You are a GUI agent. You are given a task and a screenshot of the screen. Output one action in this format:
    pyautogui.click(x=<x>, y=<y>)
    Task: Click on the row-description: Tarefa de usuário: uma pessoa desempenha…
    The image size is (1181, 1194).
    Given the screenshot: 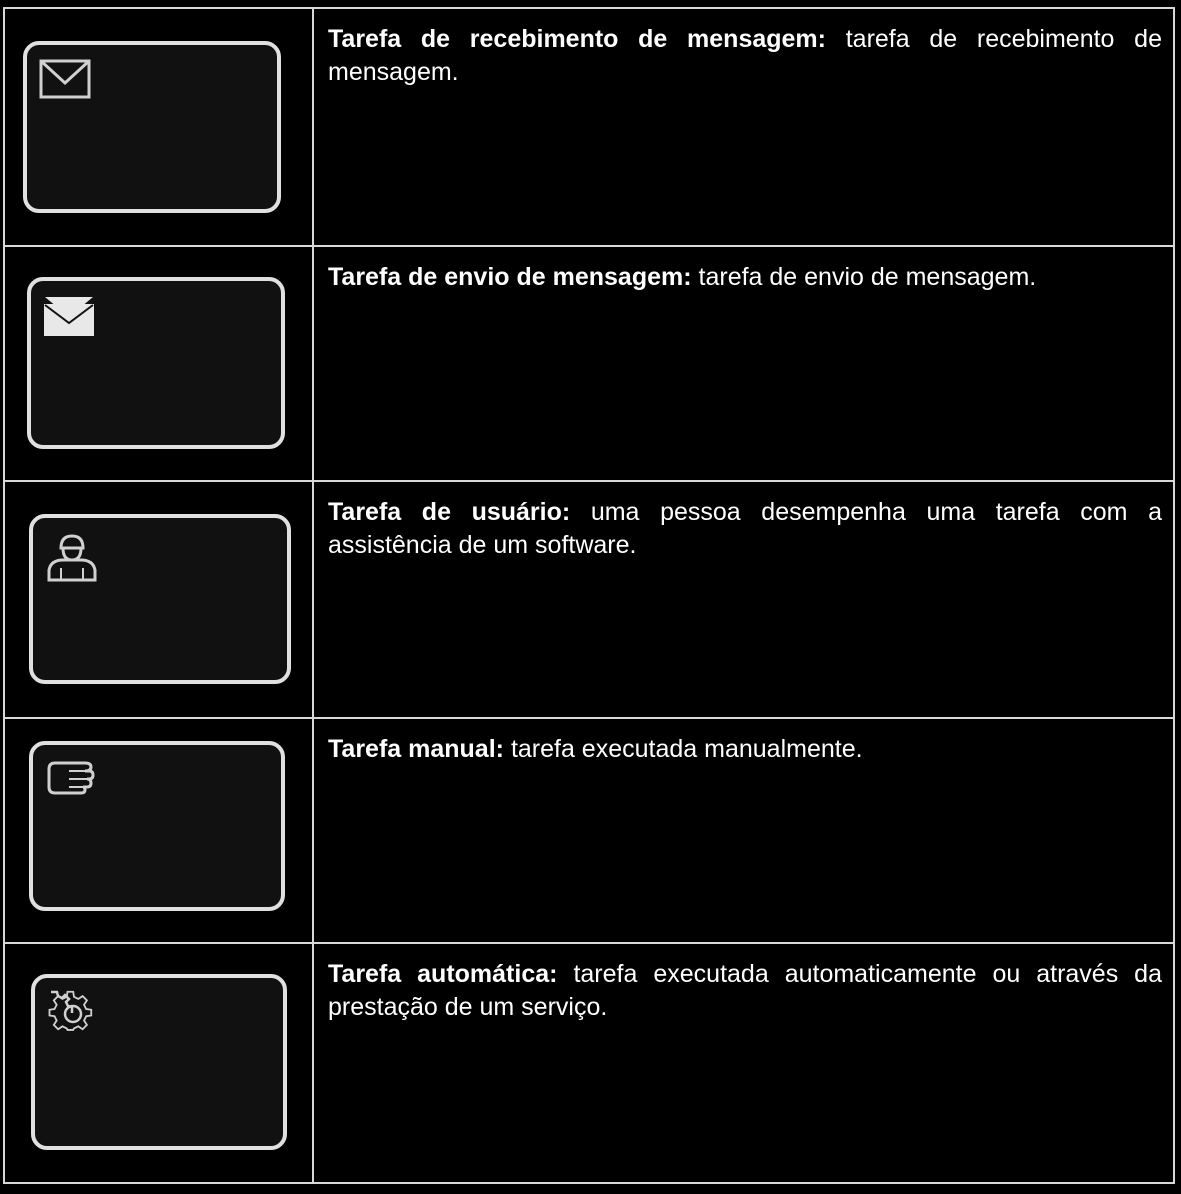 What is the action you would take?
    pyautogui.click(x=745, y=529)
    